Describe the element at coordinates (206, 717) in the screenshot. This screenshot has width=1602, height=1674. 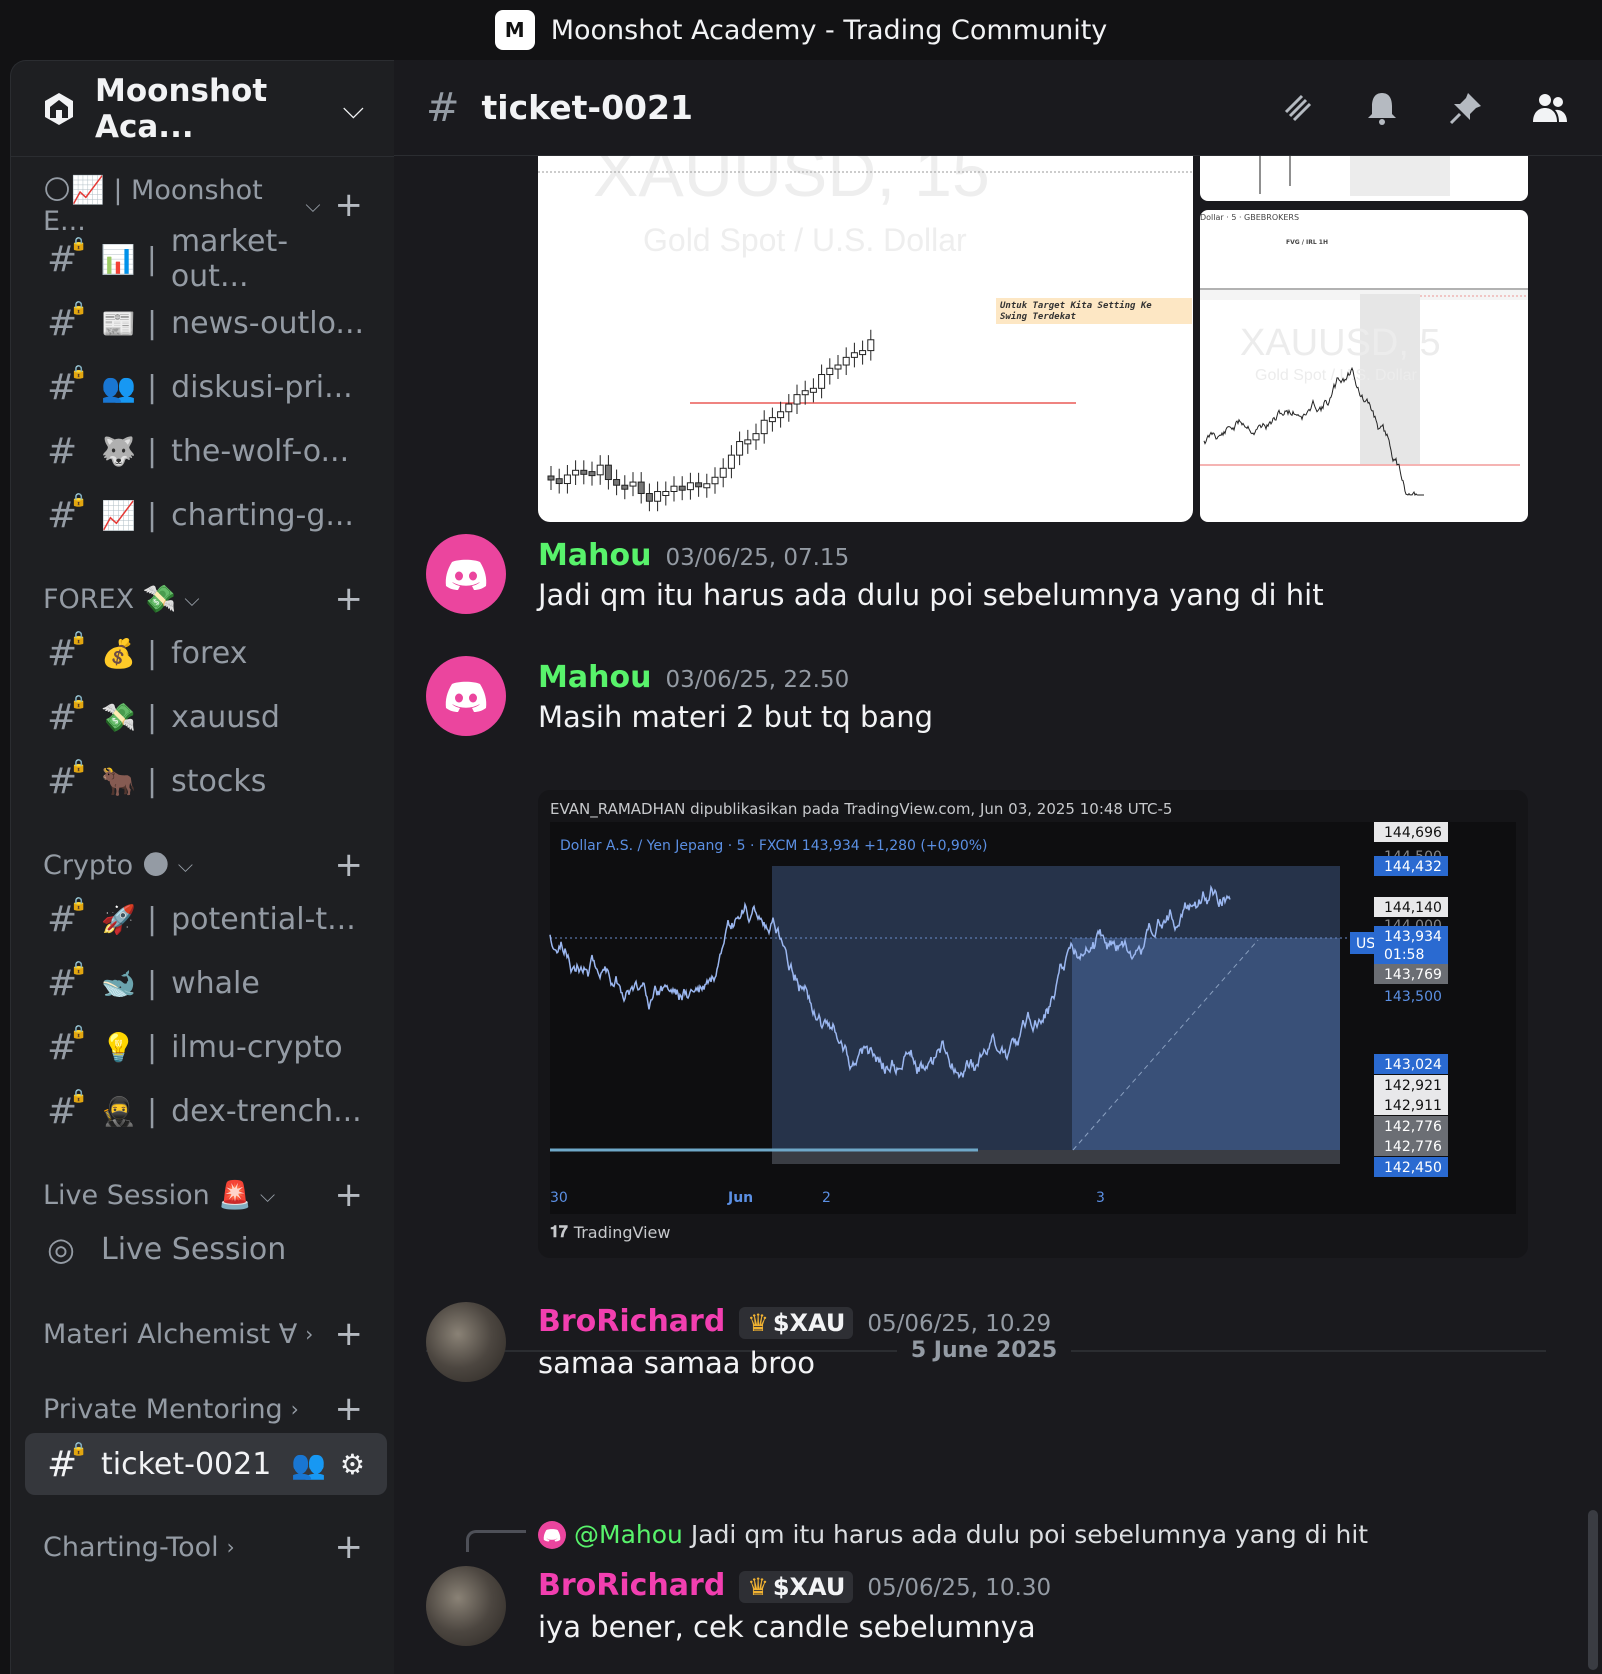
I see `channel-xauusd: # 🔒 💸 | xauusd` at that location.